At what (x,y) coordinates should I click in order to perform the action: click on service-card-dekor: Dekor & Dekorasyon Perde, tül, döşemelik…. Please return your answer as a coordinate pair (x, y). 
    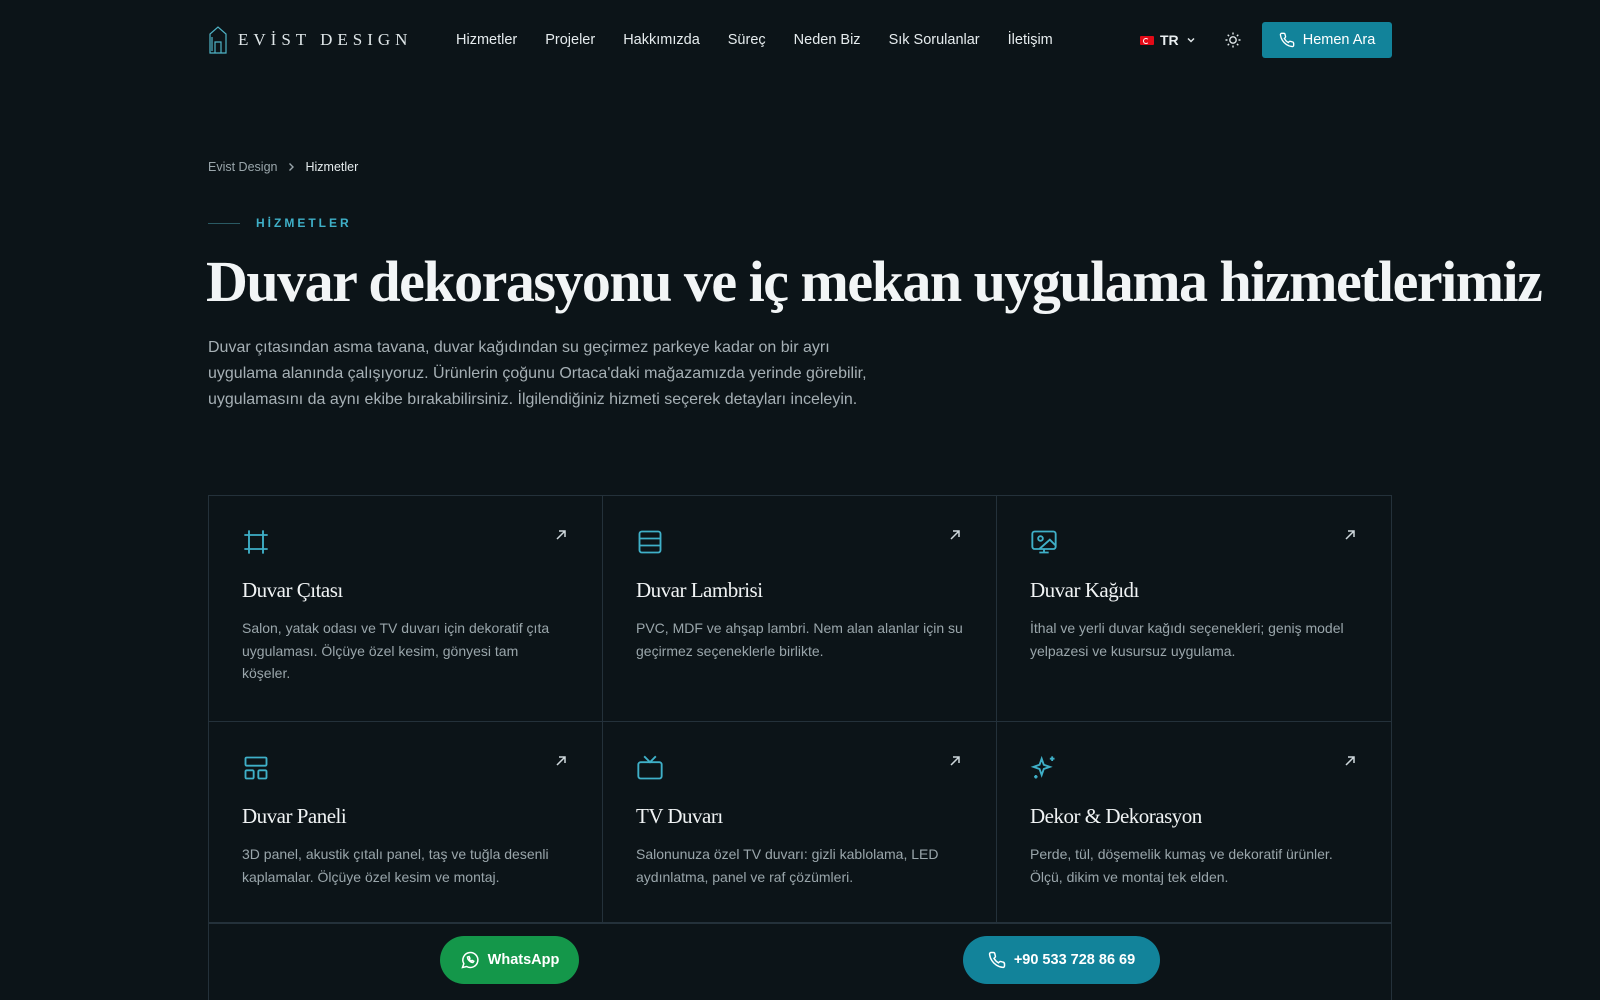
    Looking at the image, I should click on (1194, 822).